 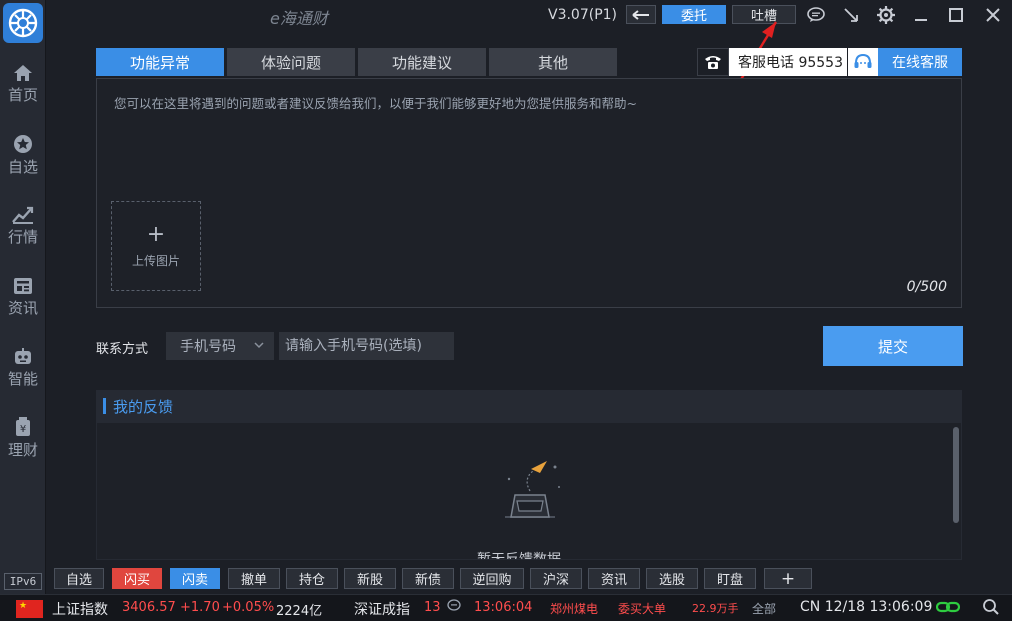 I want to click on toolbar-sh-sz-button: 沪深, so click(x=556, y=578).